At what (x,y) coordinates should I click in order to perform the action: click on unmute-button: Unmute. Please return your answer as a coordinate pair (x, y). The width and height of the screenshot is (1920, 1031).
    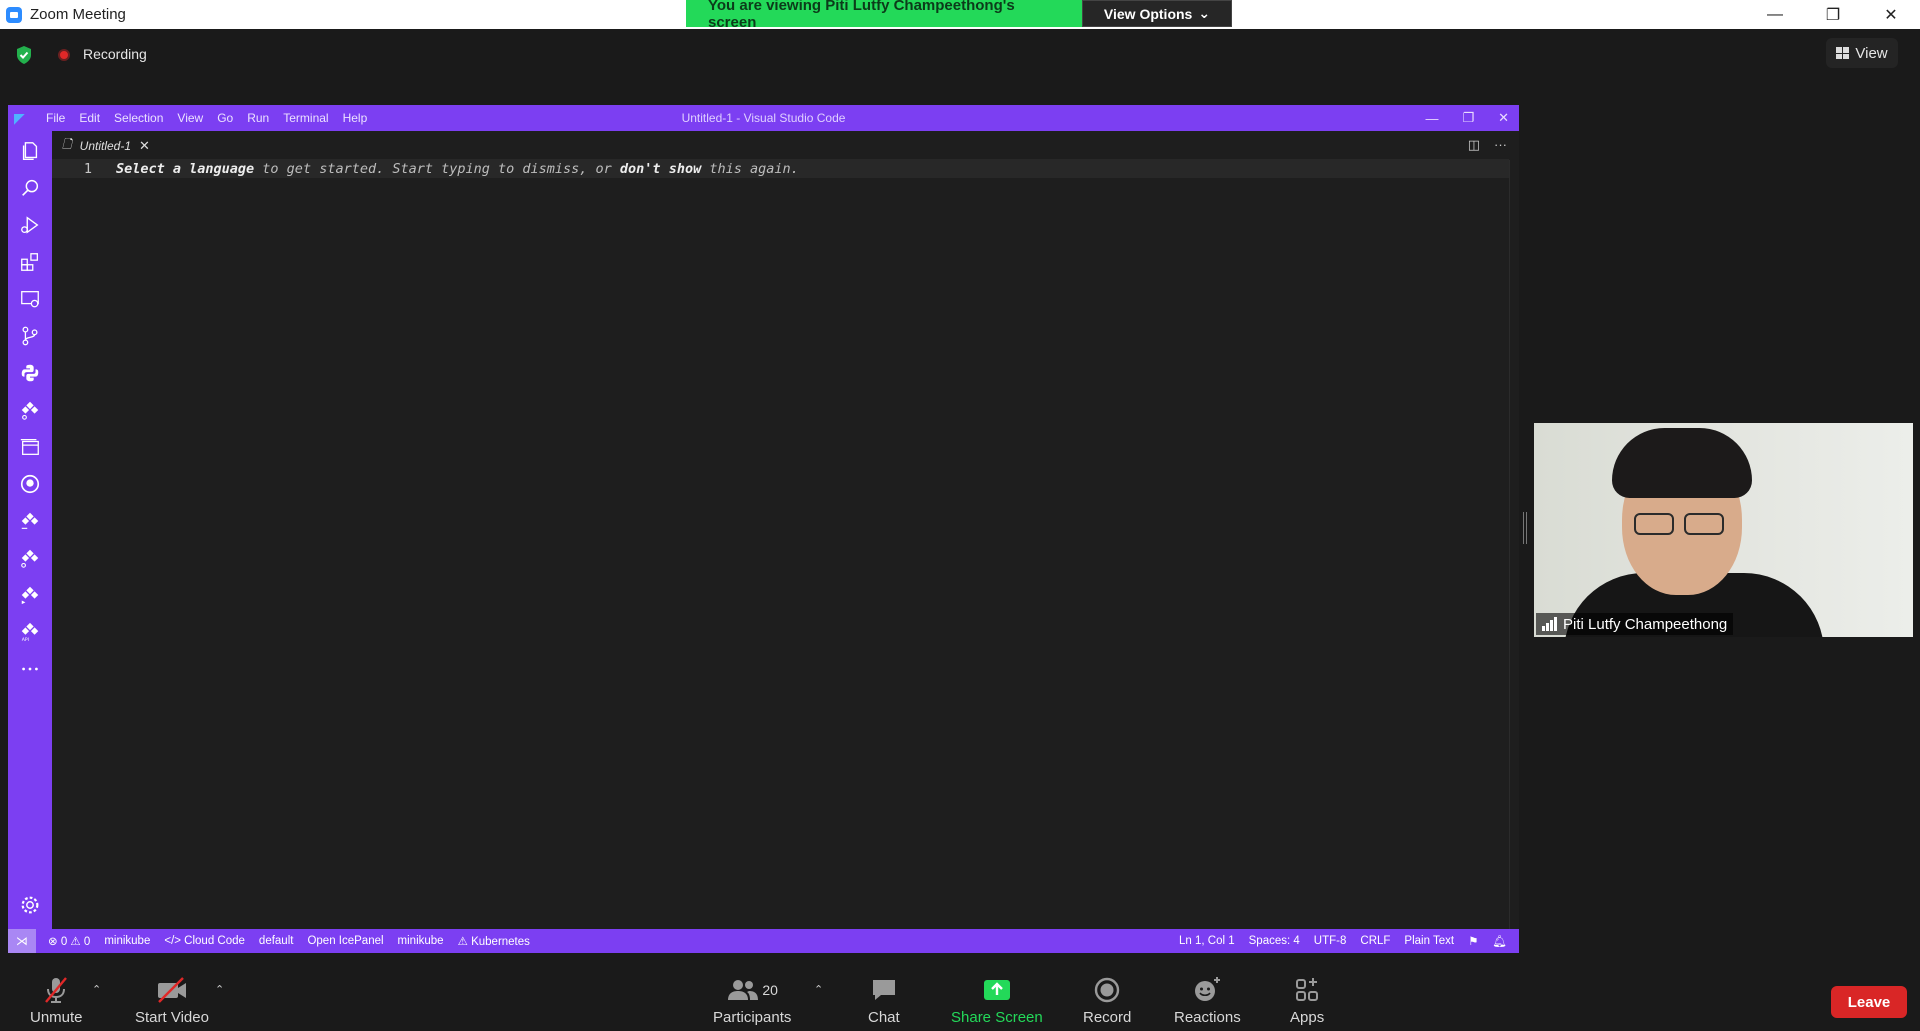
    Looking at the image, I should click on (56, 1000).